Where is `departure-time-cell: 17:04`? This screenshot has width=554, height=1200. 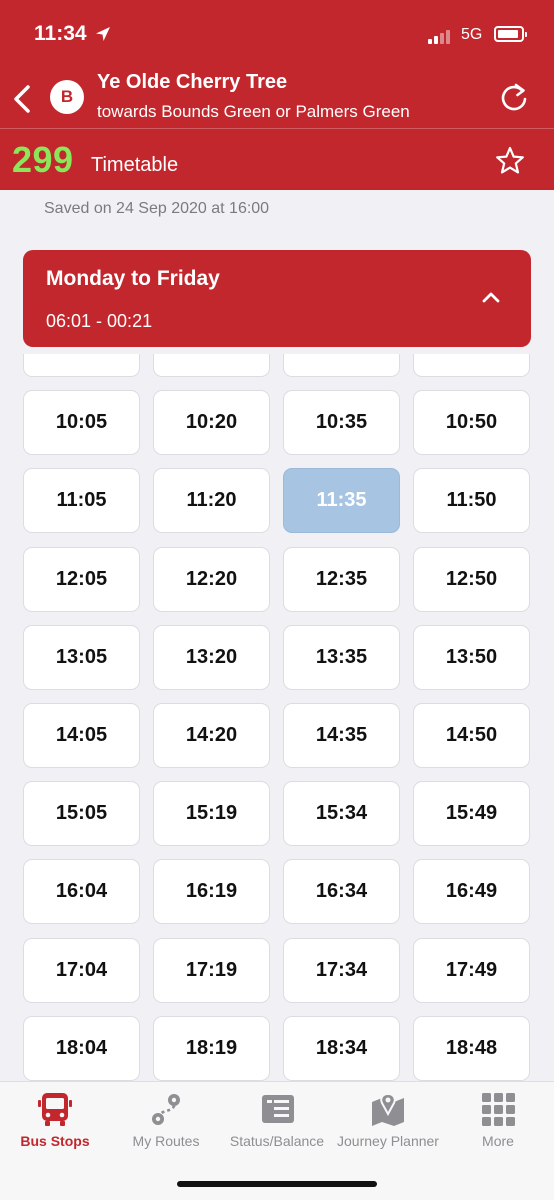 departure-time-cell: 17:04 is located at coordinates (81, 970).